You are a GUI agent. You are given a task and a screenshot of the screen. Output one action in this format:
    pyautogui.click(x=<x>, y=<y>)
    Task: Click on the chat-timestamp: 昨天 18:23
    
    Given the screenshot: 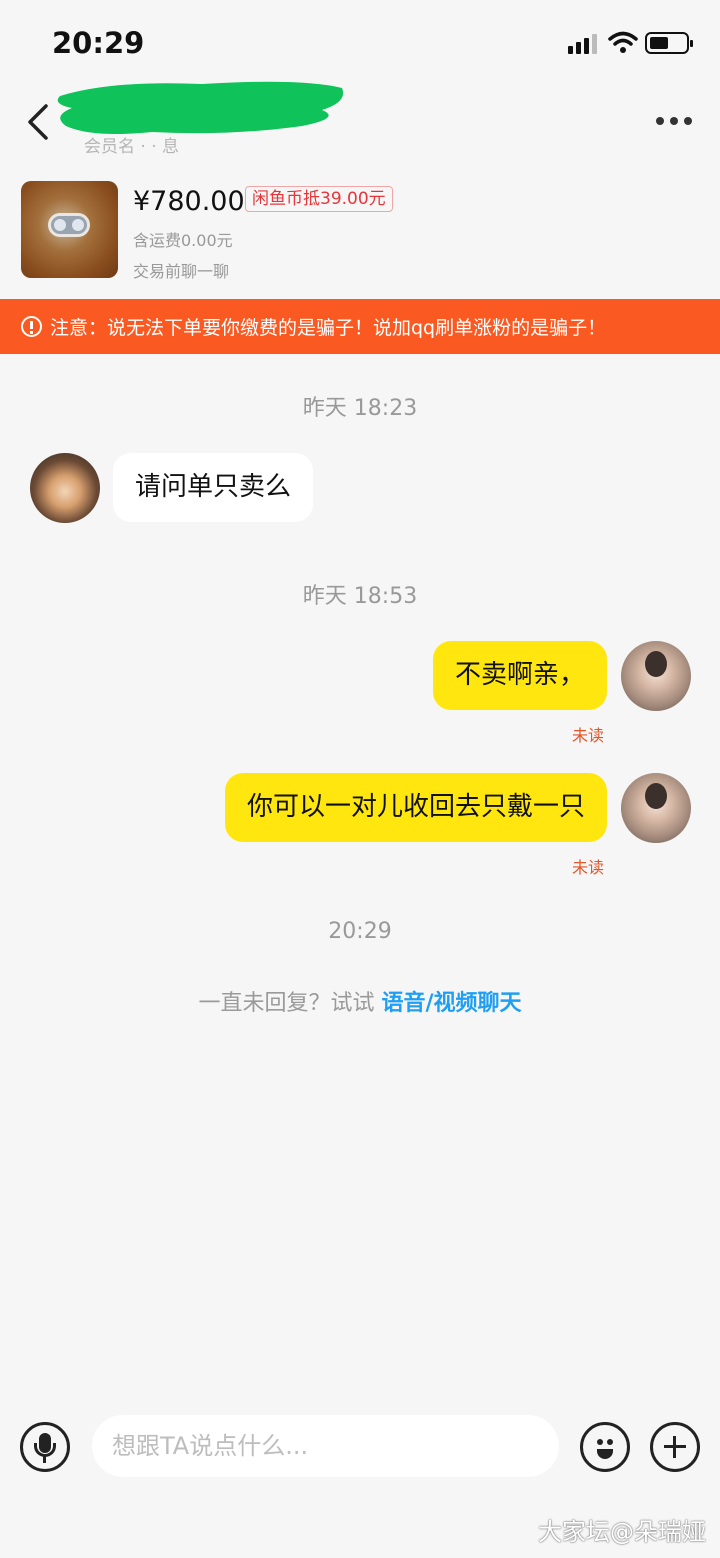 What is the action you would take?
    pyautogui.click(x=360, y=408)
    